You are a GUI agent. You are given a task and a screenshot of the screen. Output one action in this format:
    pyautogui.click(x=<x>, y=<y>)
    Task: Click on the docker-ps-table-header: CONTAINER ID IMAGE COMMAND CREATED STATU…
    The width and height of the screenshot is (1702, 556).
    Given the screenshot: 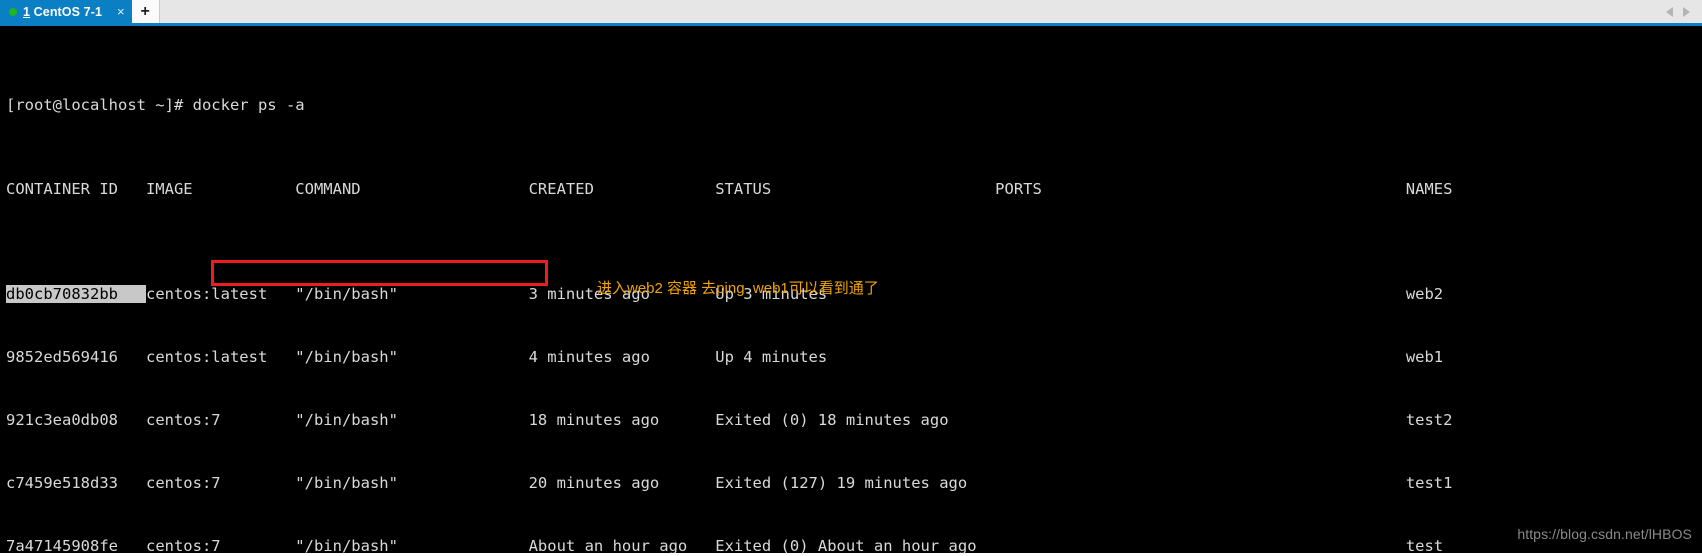 What is the action you would take?
    pyautogui.click(x=729, y=189)
    